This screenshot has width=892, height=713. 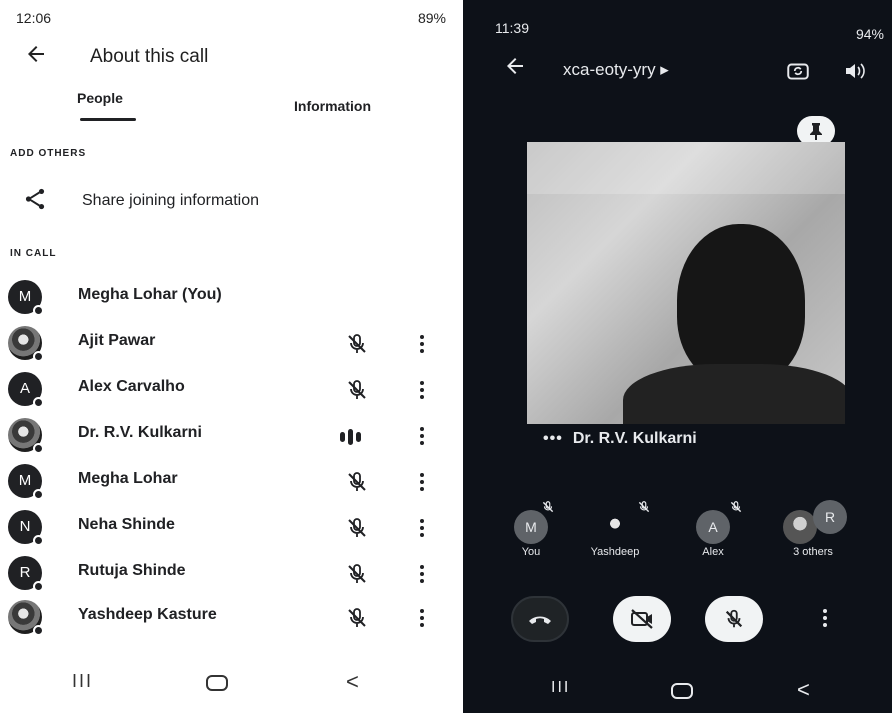 I want to click on status-time: 12:06, so click(x=34, y=18).